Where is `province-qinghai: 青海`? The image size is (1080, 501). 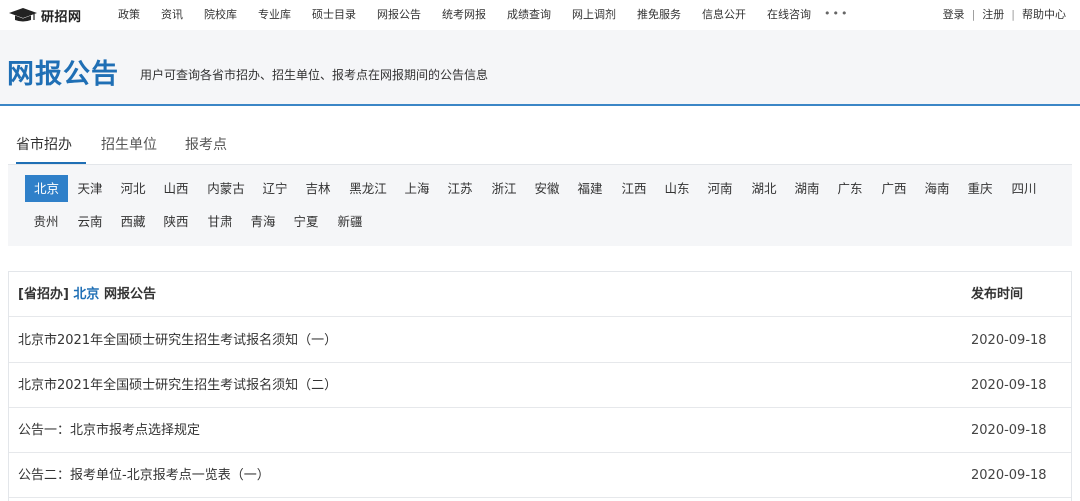 province-qinghai: 青海 is located at coordinates (263, 221).